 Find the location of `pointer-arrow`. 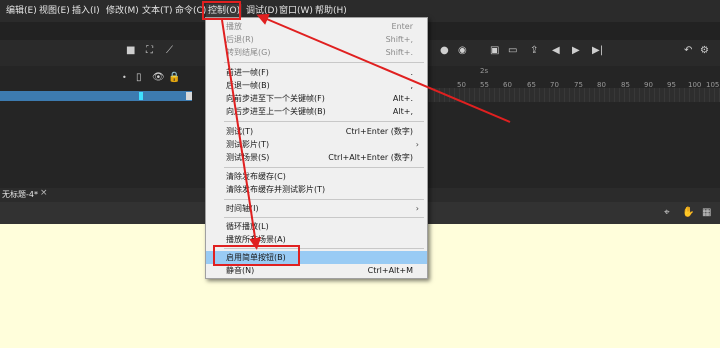

pointer-arrow is located at coordinates (383, 68).